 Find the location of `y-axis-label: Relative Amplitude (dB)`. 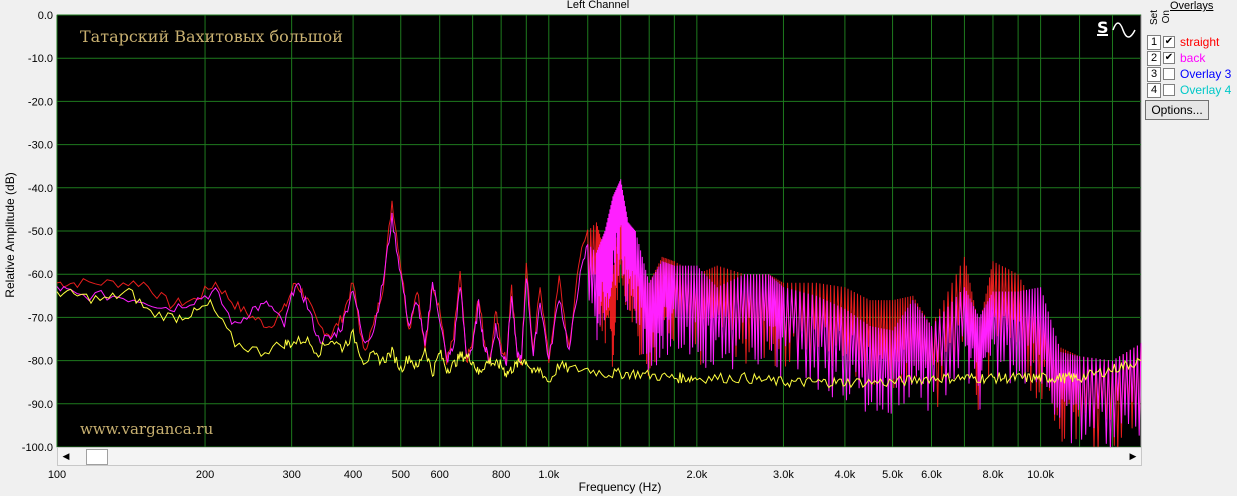

y-axis-label: Relative Amplitude (dB) is located at coordinates (10, 234).